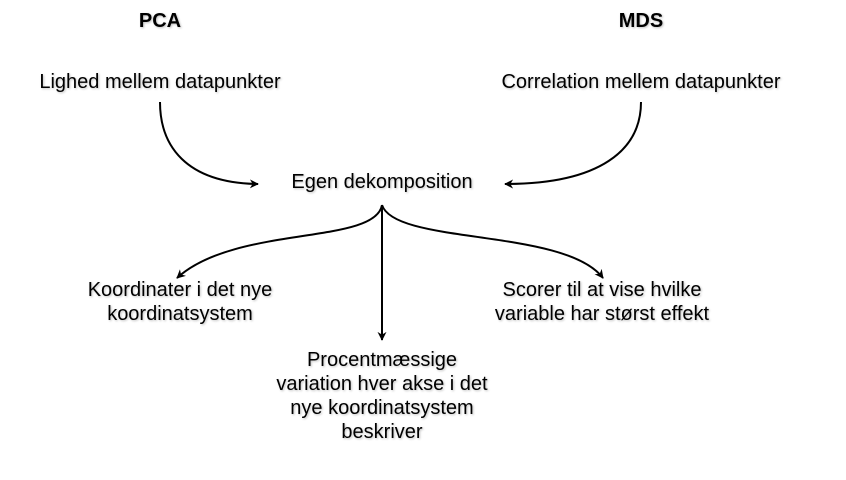 The width and height of the screenshot is (846, 480). I want to click on arrow-center-to-coordinates, so click(279, 241).